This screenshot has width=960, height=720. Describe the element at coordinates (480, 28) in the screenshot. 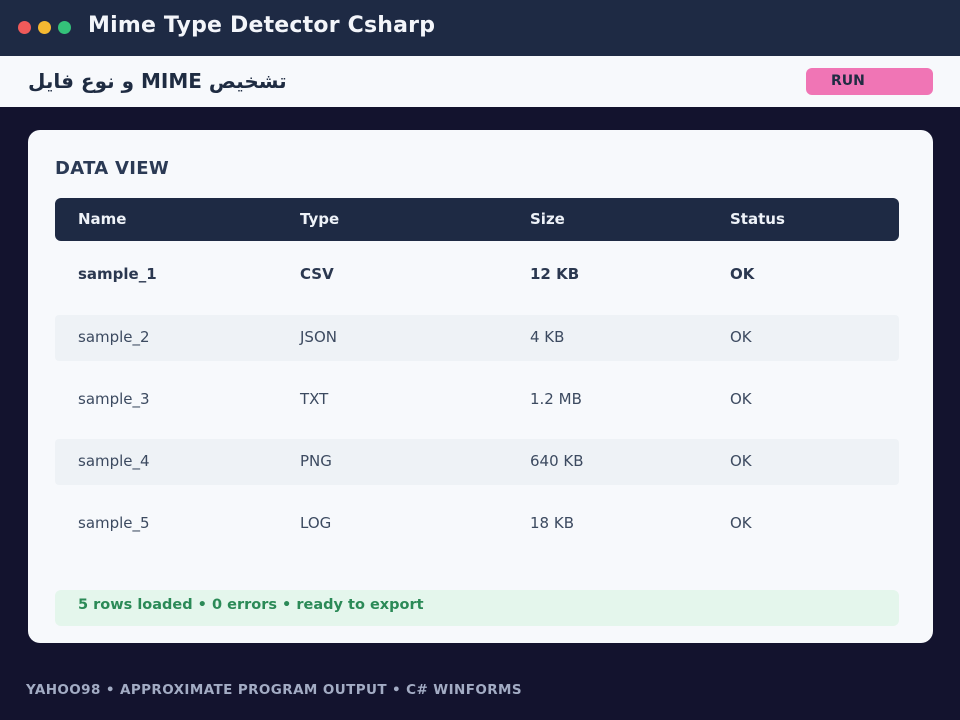

I see `title-bar: Mime Type Detector Csharp` at that location.